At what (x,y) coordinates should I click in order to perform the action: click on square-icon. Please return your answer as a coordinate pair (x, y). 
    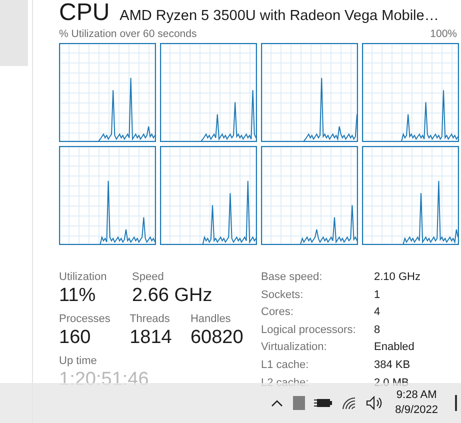
    Looking at the image, I should click on (299, 403).